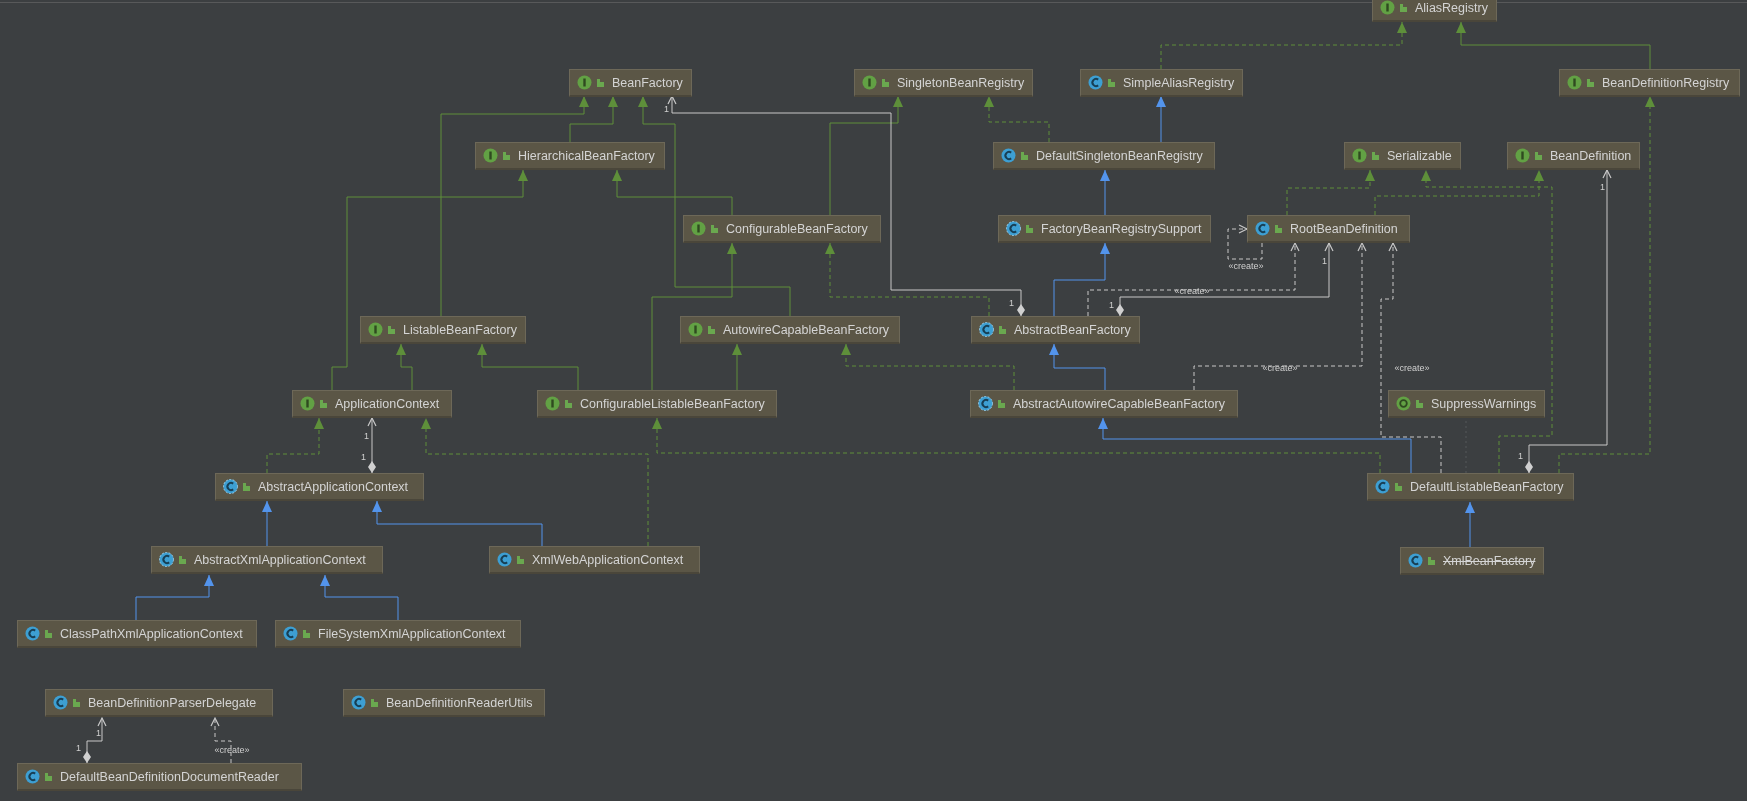 The image size is (1747, 801). What do you see at coordinates (387, 403) in the screenshot?
I see `class-name: ApplicationContext` at bounding box center [387, 403].